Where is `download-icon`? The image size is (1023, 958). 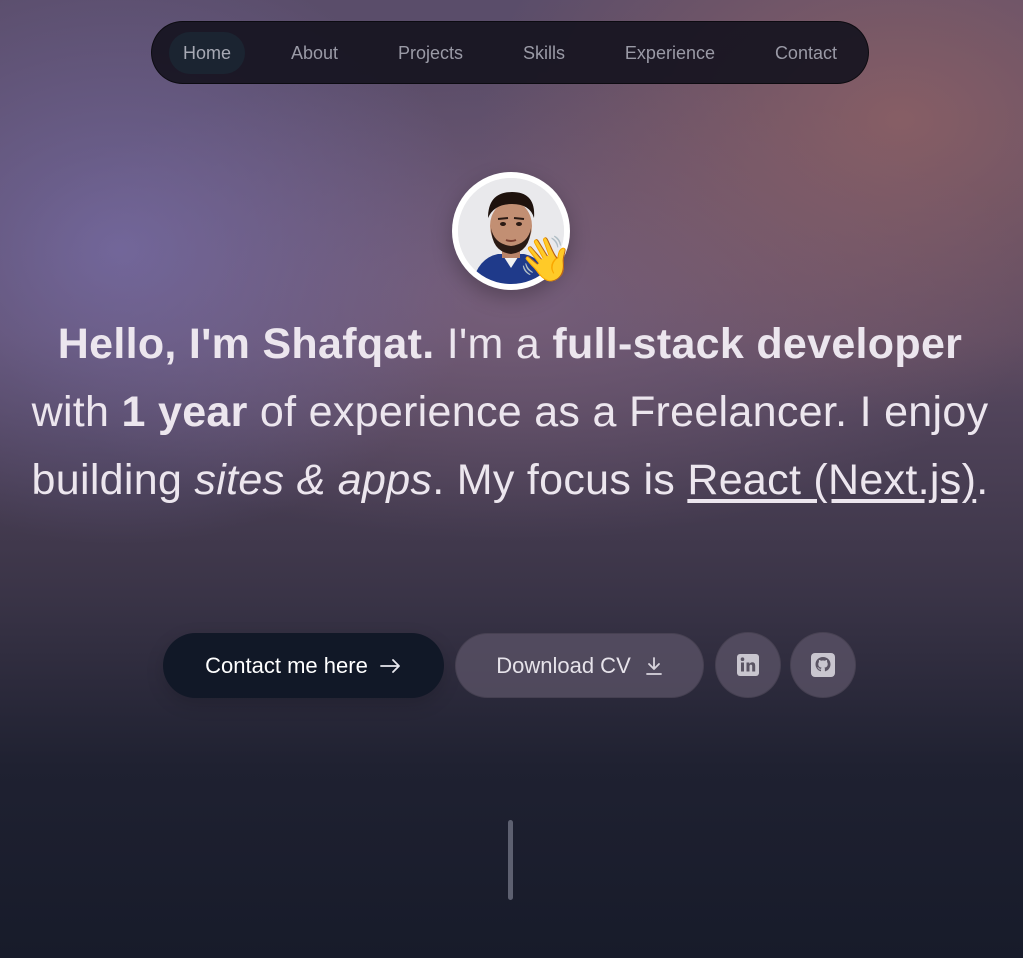 download-icon is located at coordinates (654, 666).